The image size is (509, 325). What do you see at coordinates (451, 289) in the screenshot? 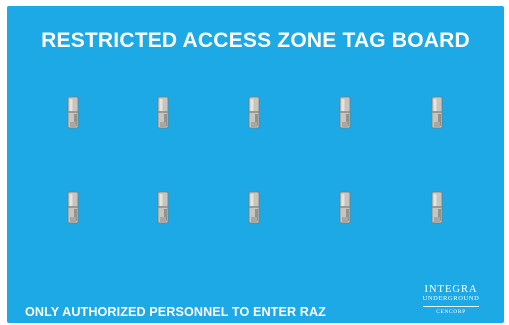
I see `logo-main-text: INTEGRA` at bounding box center [451, 289].